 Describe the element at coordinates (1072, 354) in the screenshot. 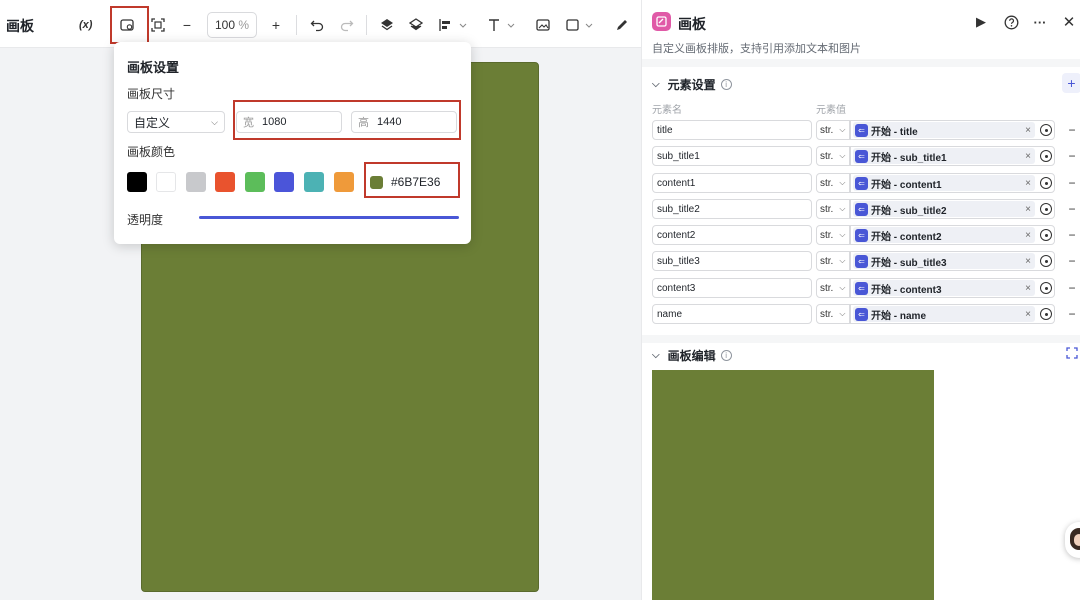

I see `expand-icon` at that location.